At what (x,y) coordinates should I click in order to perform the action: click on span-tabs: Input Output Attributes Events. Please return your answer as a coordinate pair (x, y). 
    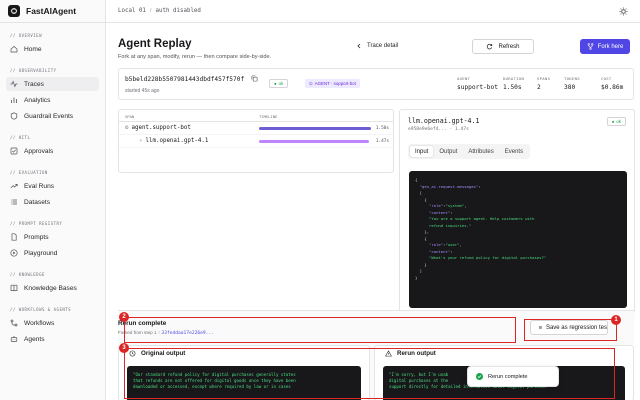
    Looking at the image, I should click on (469, 151).